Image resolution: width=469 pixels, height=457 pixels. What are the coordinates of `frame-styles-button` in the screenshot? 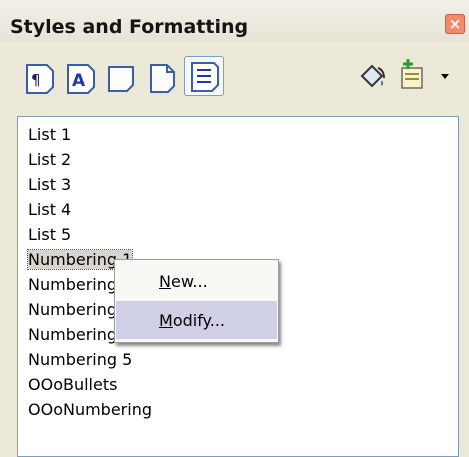 It's located at (122, 78).